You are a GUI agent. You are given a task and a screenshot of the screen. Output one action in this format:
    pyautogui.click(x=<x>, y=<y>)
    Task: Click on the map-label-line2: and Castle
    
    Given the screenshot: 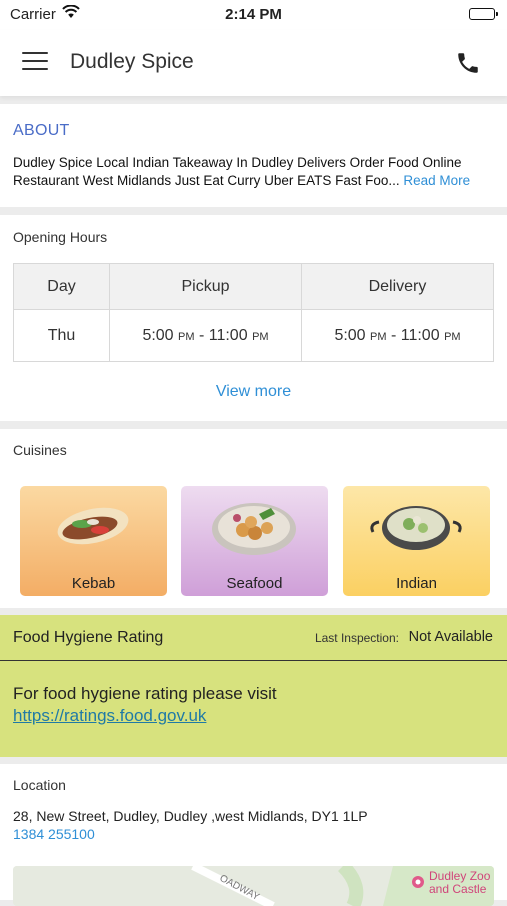 What is the action you would take?
    pyautogui.click(x=458, y=889)
    